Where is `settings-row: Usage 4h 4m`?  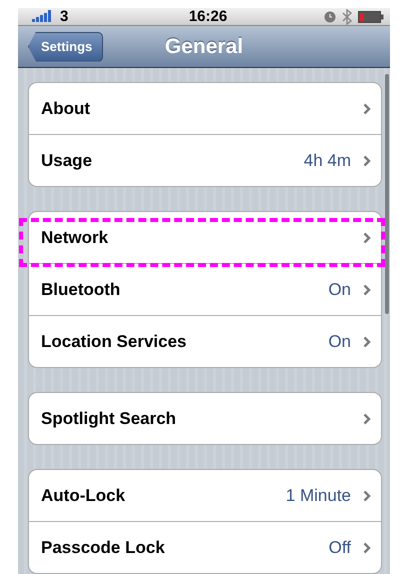
settings-row: Usage 4h 4m is located at coordinates (205, 160).